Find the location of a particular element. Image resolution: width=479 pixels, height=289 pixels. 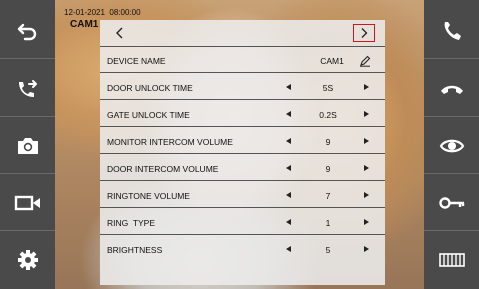

setting-value: 1 is located at coordinates (328, 223).